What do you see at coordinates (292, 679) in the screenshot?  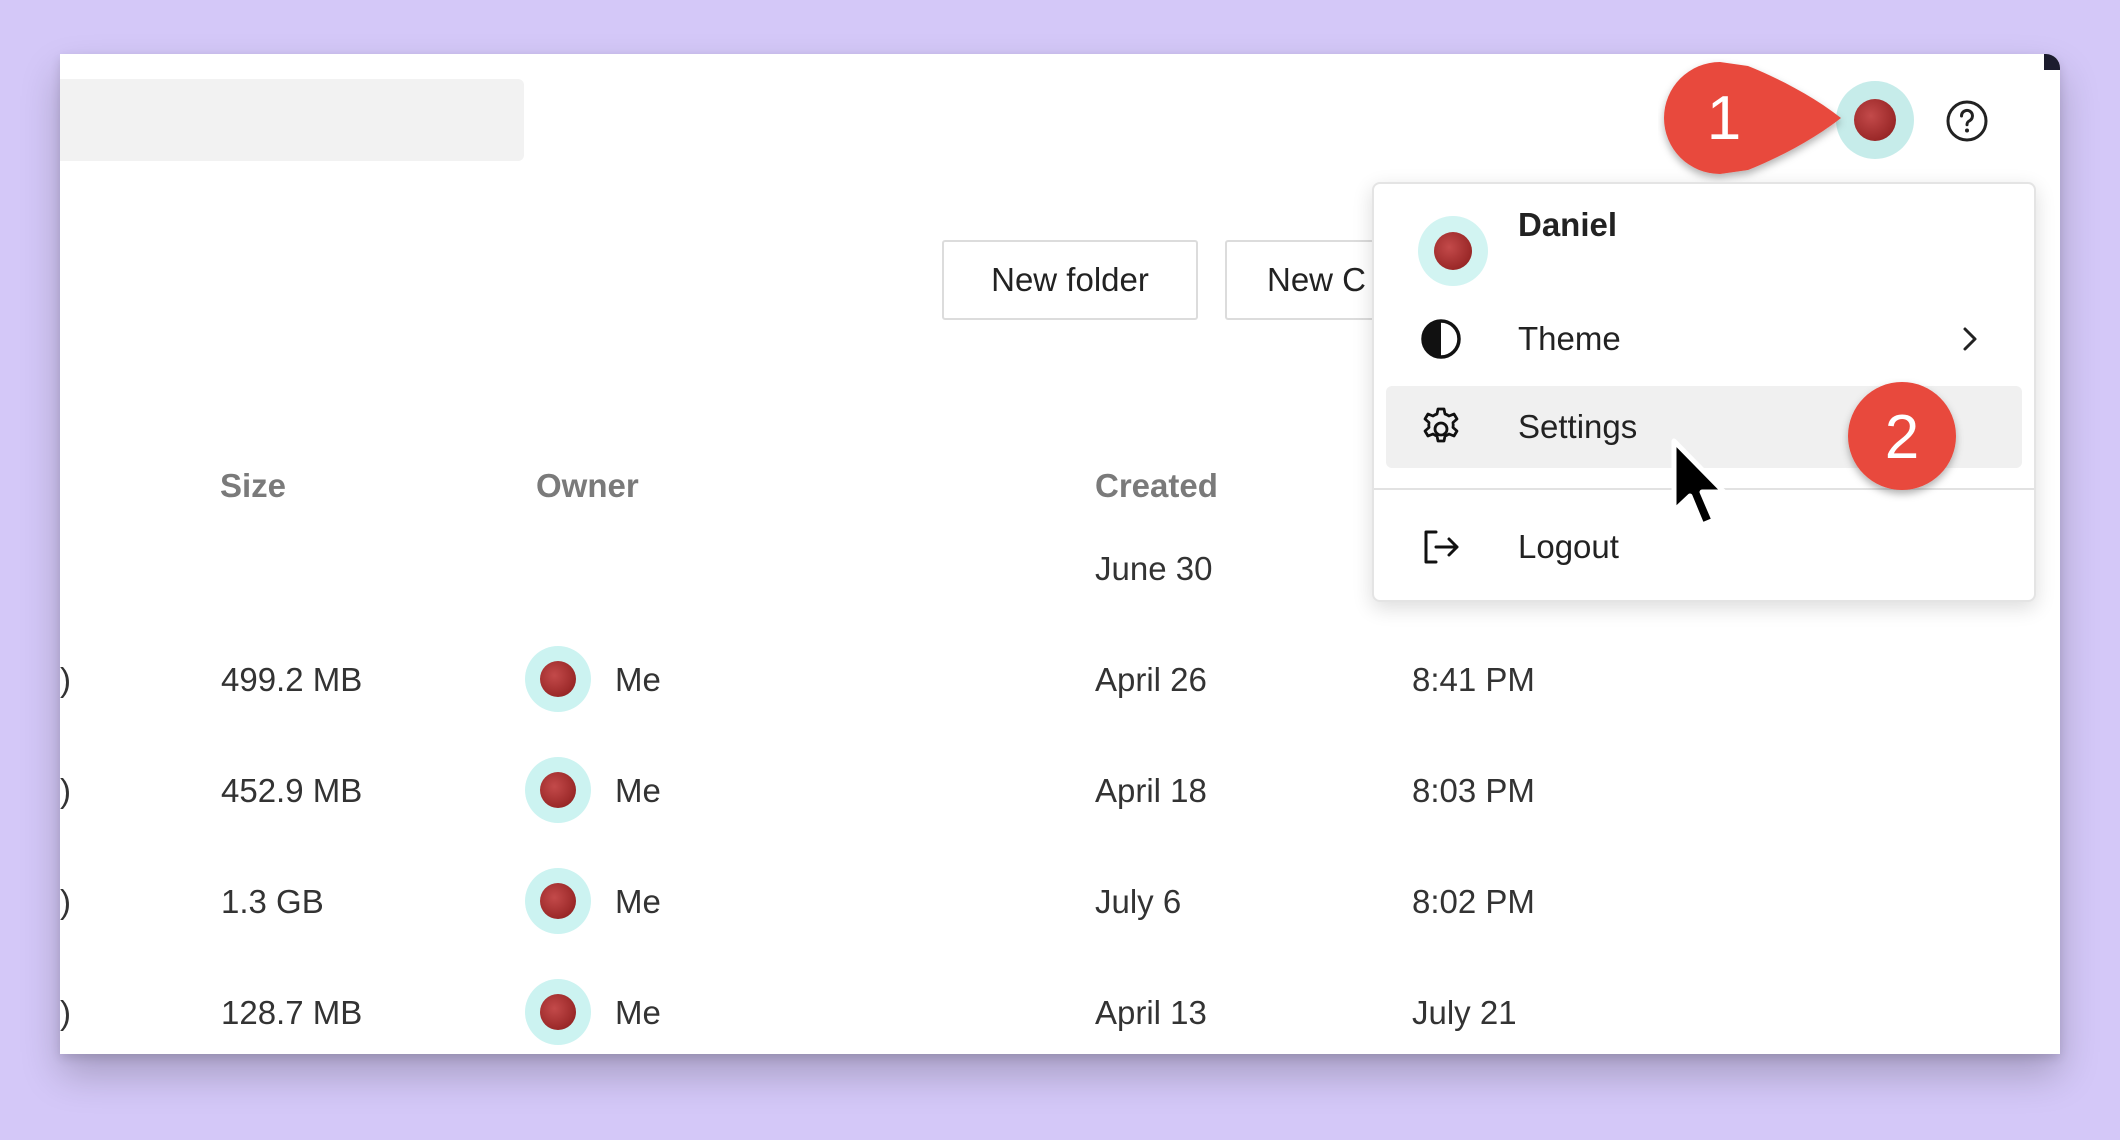 I see `size-cell: 499.2 MB` at bounding box center [292, 679].